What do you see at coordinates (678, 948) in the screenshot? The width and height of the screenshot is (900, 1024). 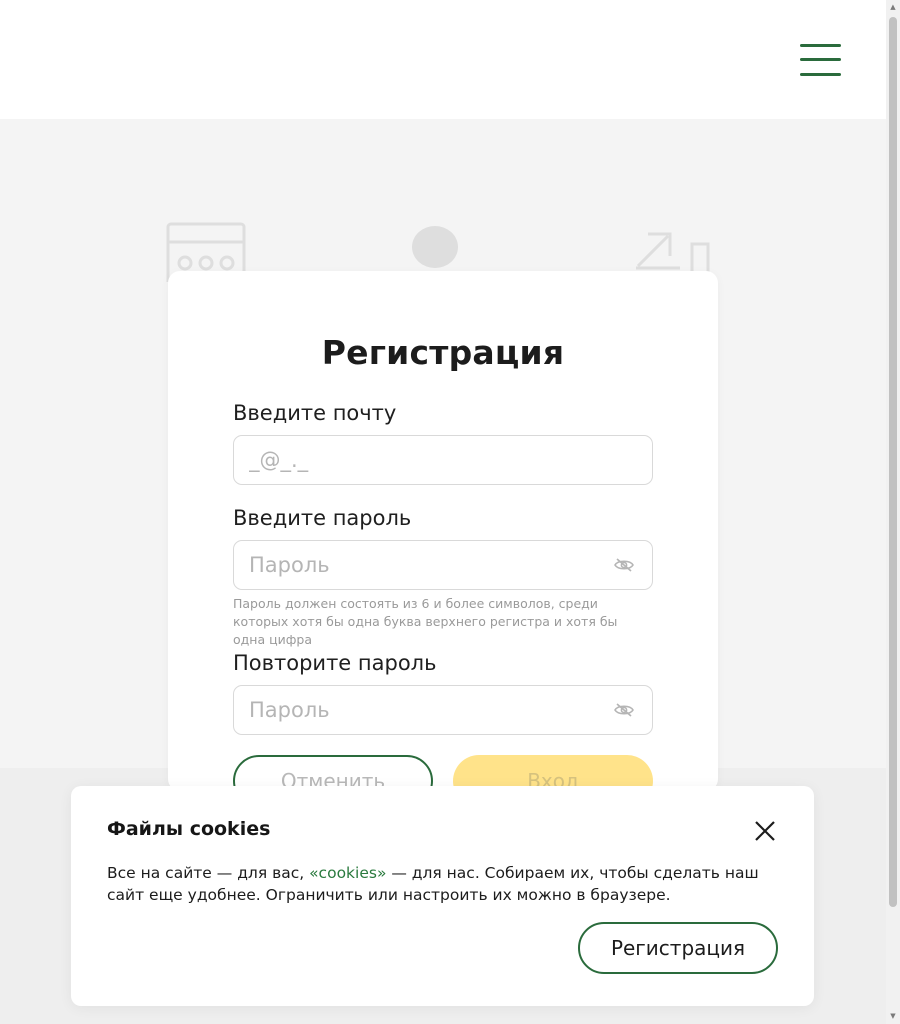 I see `cookie-register-button: Регистрация` at bounding box center [678, 948].